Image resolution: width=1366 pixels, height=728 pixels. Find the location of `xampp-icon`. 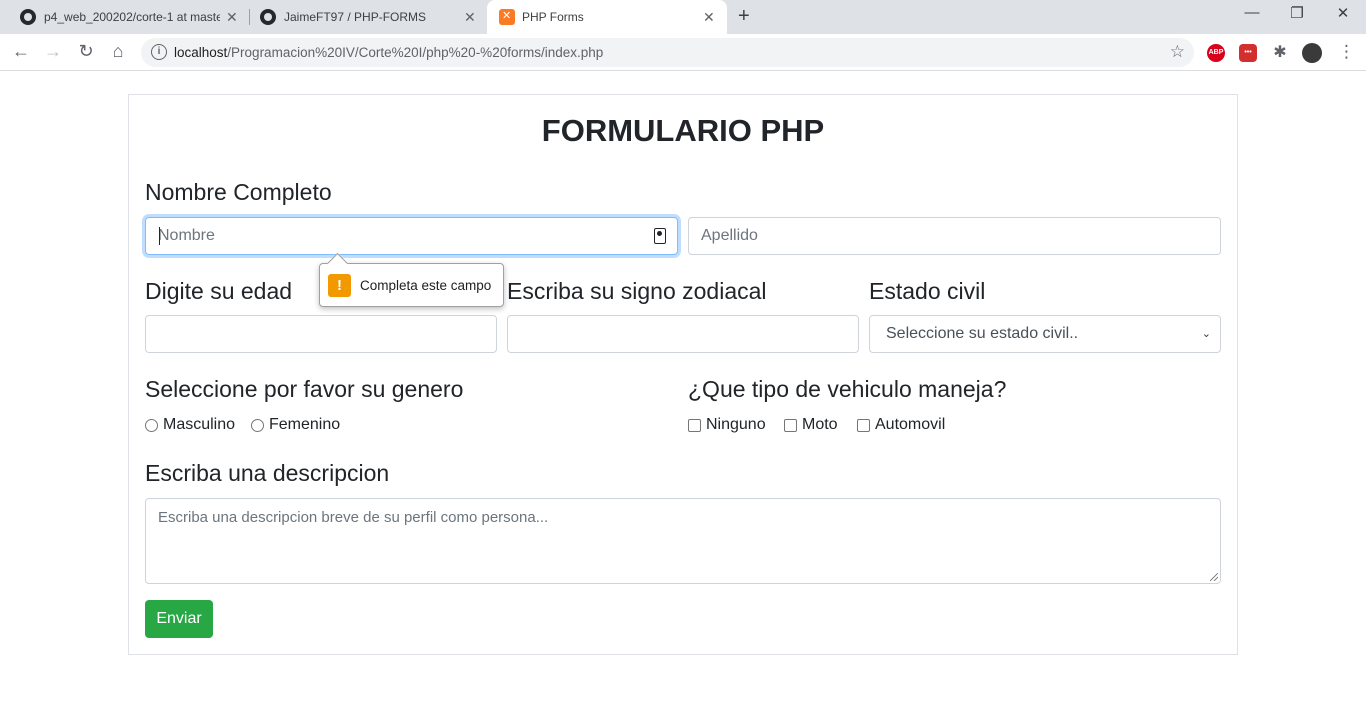

xampp-icon is located at coordinates (507, 17).